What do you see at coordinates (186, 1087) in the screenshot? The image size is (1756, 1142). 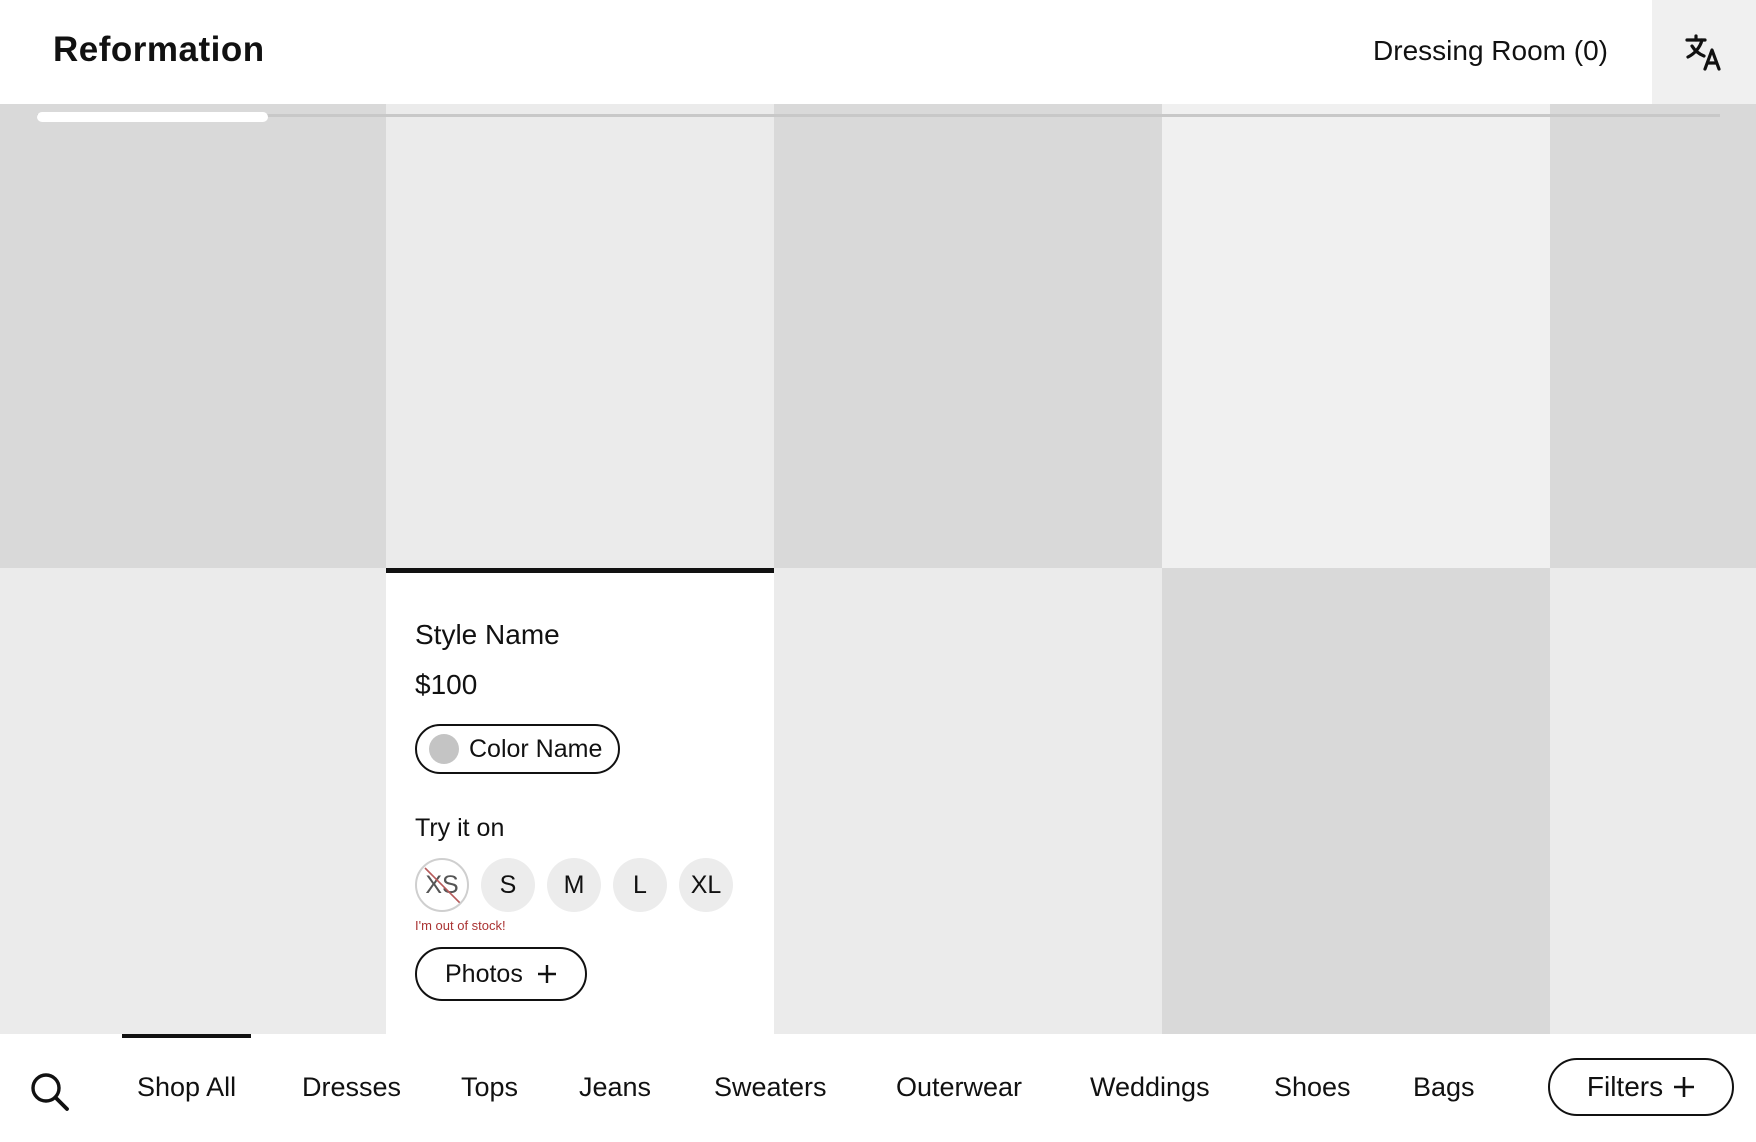 I see `nav-item-shop-all: Shop All` at bounding box center [186, 1087].